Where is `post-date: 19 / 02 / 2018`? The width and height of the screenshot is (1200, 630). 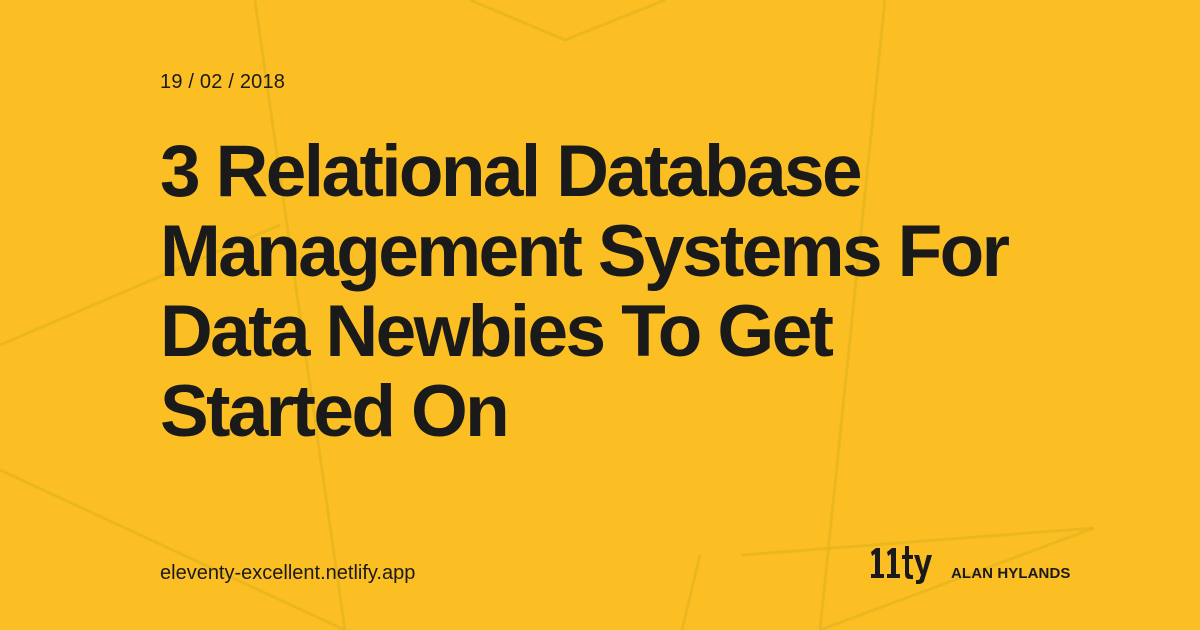 post-date: 19 / 02 / 2018 is located at coordinates (223, 82).